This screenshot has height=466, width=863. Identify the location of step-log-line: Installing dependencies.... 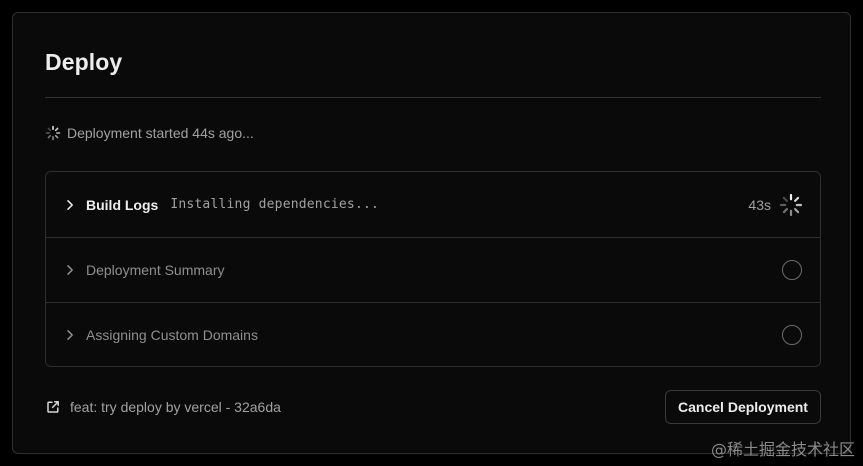
(275, 204).